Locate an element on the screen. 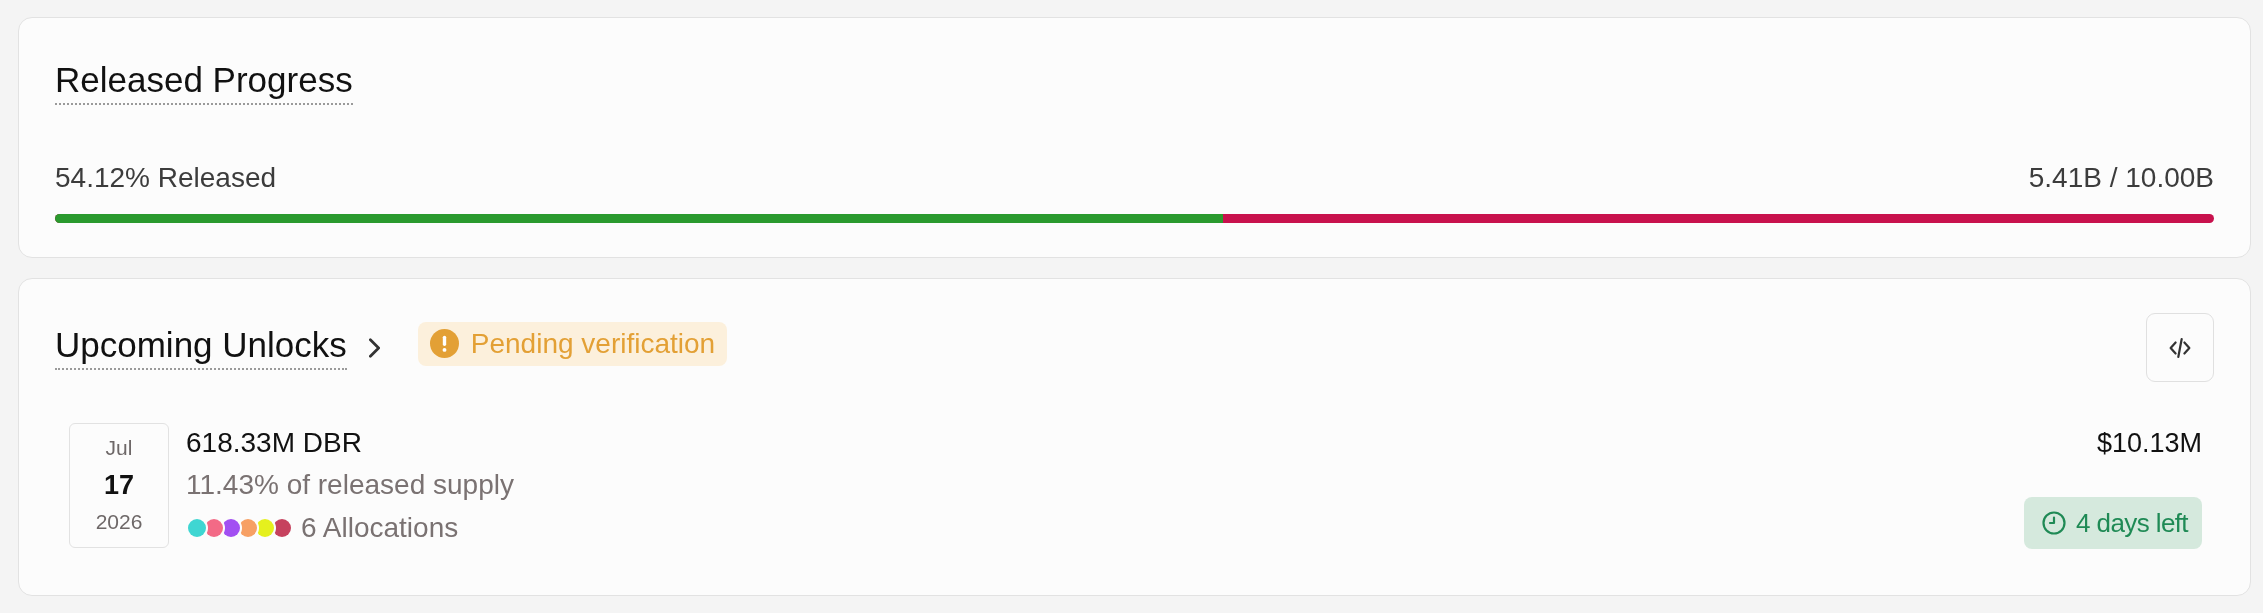 The width and height of the screenshot is (2263, 613). chevron-right-icon is located at coordinates (374, 347).